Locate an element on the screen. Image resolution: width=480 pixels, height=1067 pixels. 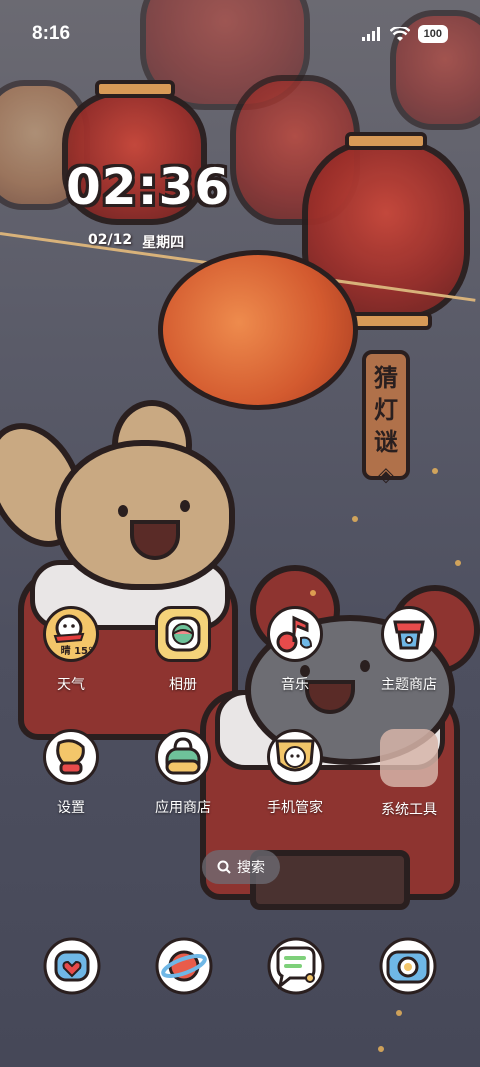
status-icons: 100 is located at coordinates (404, 34).